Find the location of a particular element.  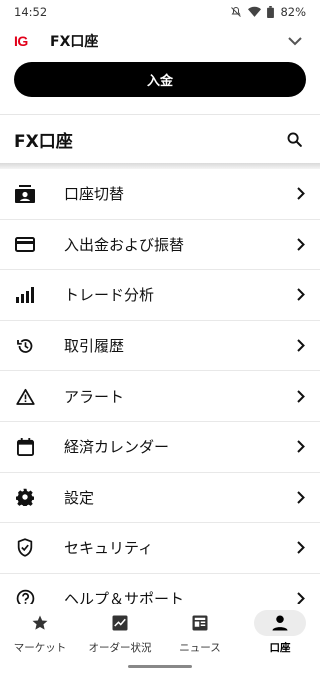

menu-item-settings: 設定 is located at coordinates (160, 498).